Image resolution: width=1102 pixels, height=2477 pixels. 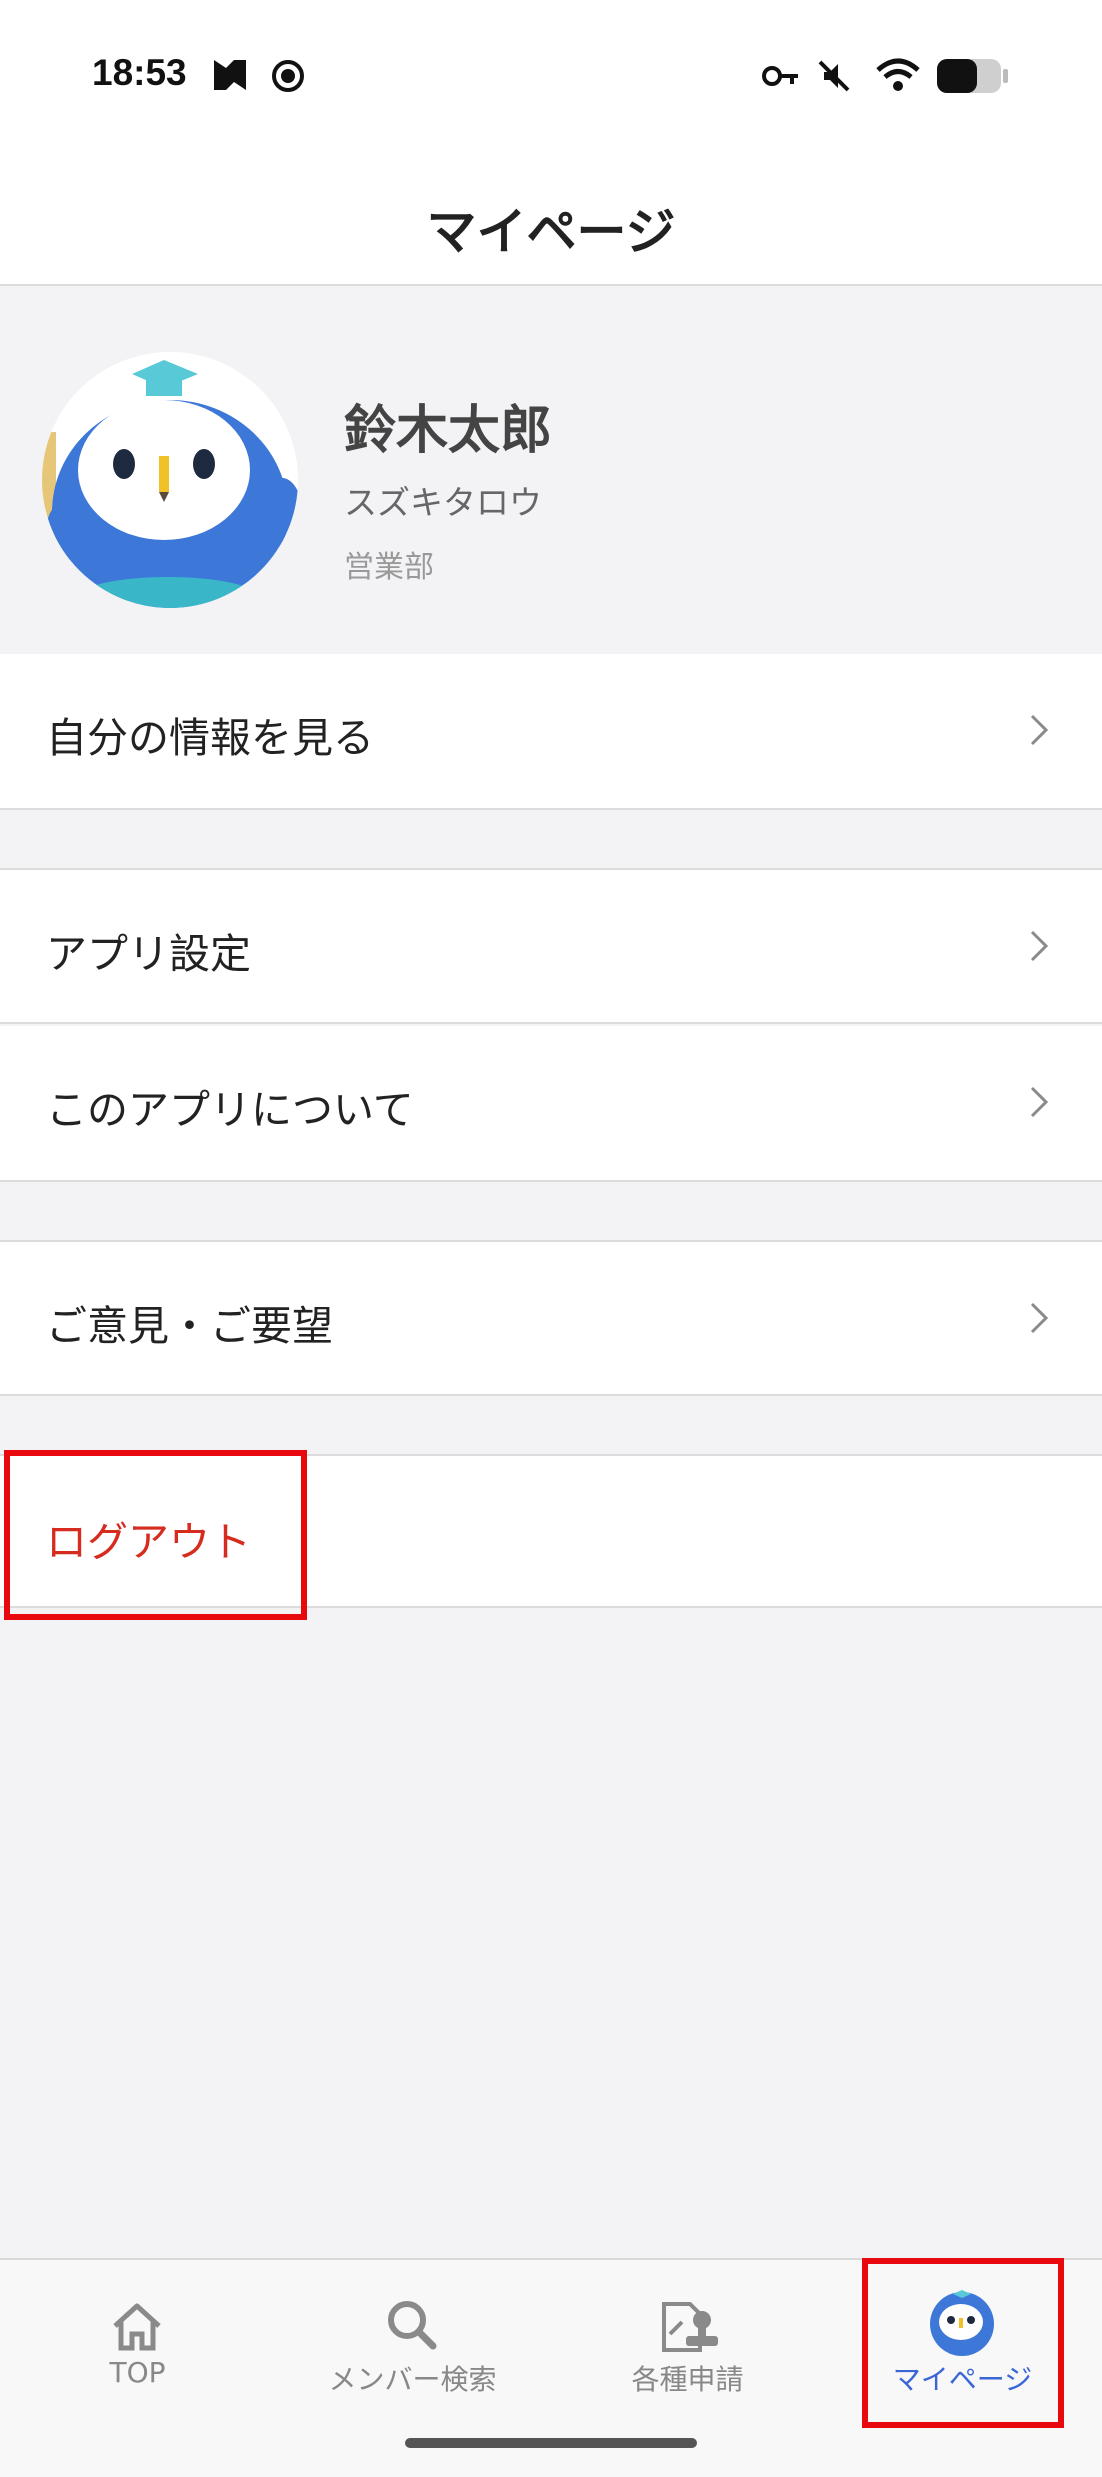 What do you see at coordinates (898, 74) in the screenshot?
I see `wifi-icon` at bounding box center [898, 74].